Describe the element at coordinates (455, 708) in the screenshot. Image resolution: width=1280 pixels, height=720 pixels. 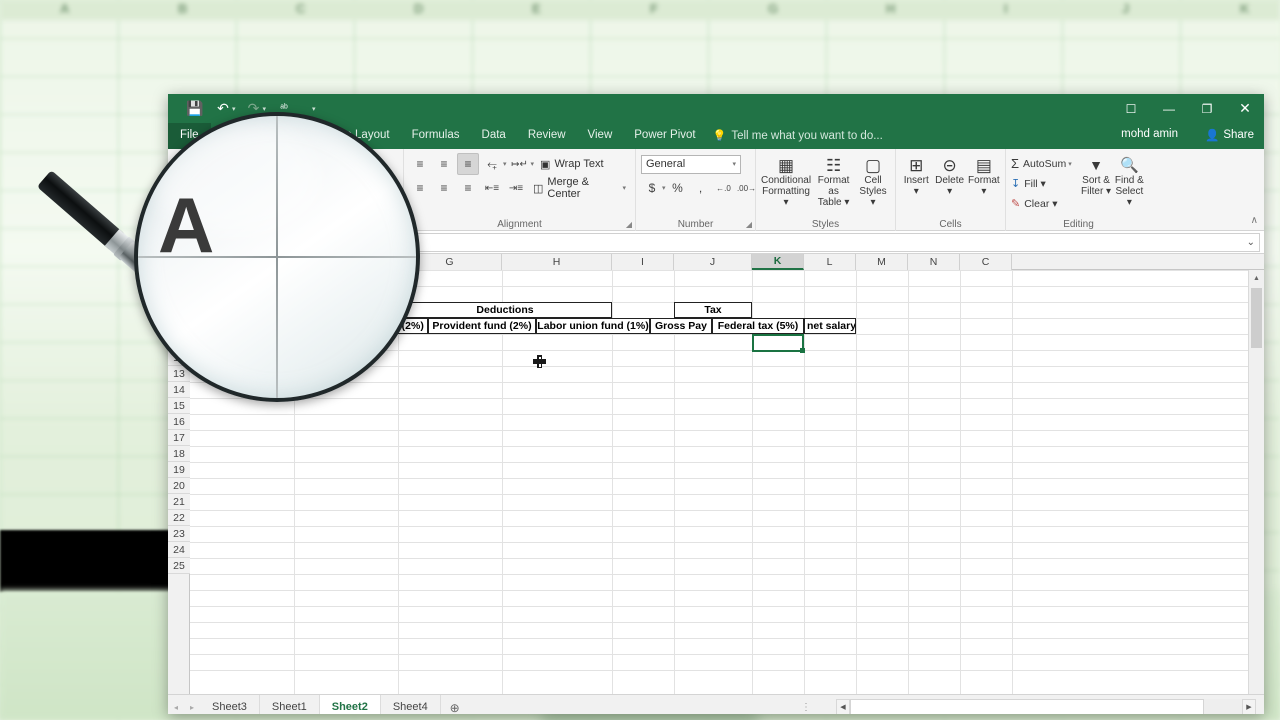
I see `add-sheet-icon: ⊕` at that location.